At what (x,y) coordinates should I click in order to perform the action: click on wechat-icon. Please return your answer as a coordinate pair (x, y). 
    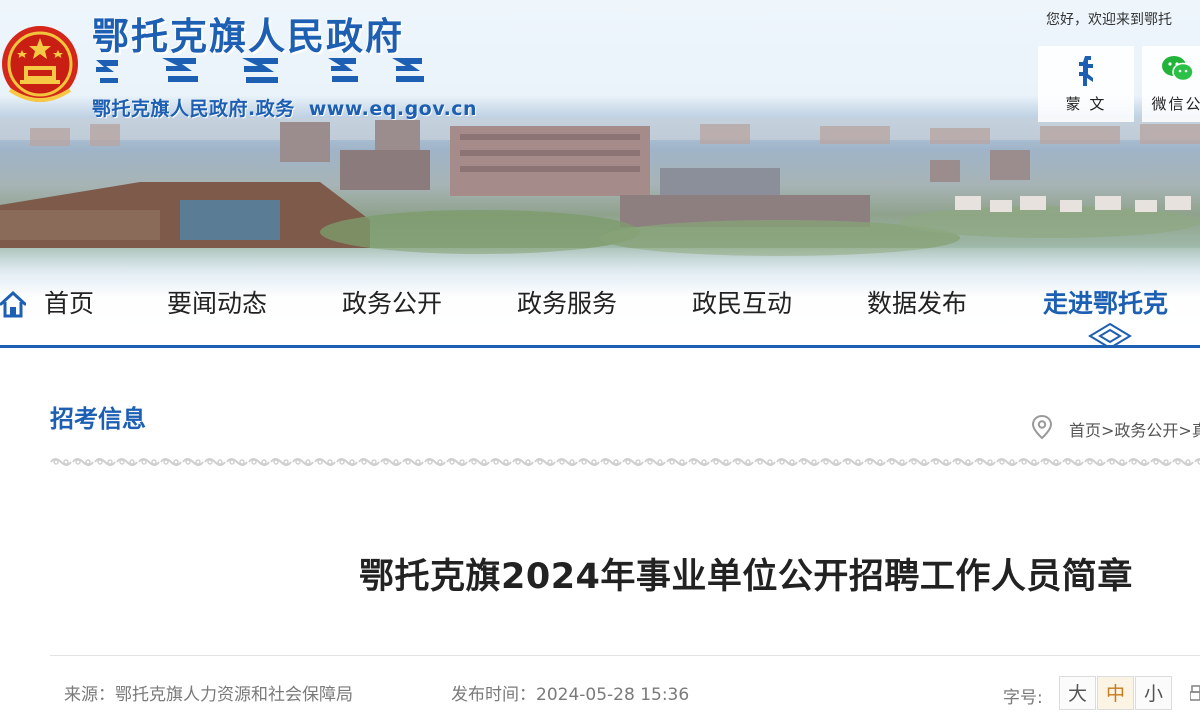
    Looking at the image, I should click on (1178, 69).